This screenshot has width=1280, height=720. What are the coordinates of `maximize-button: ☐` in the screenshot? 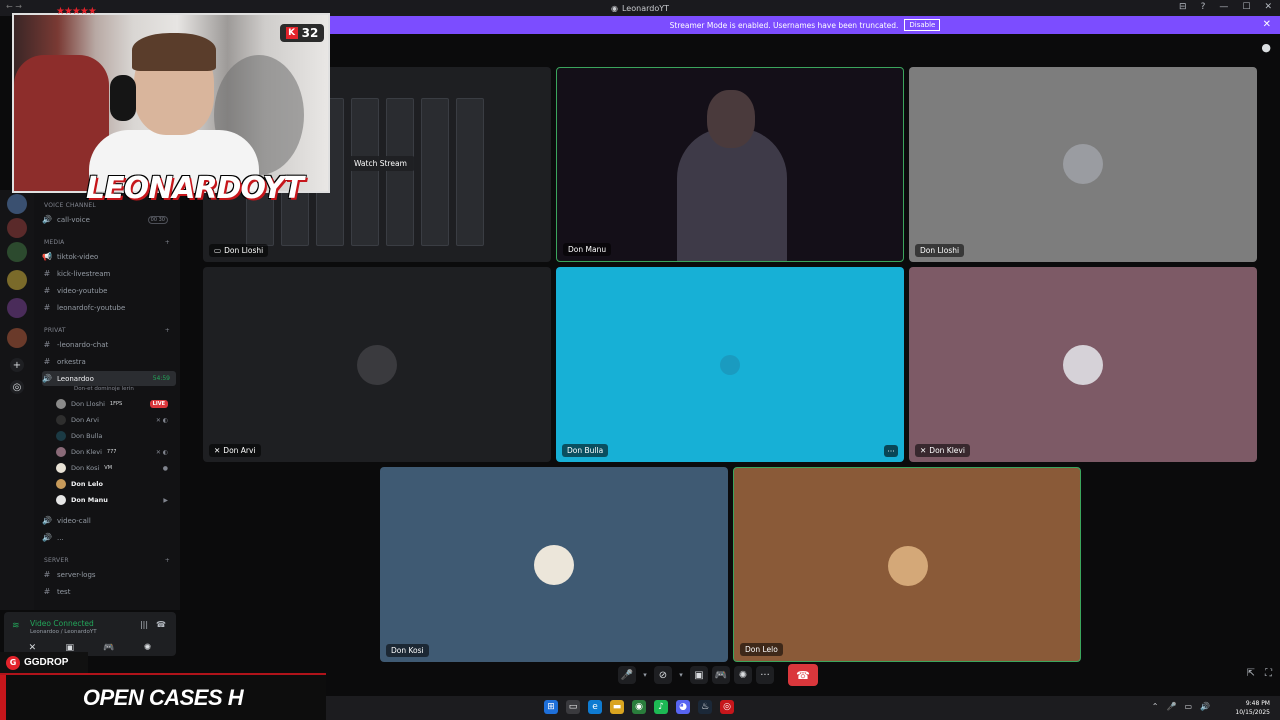 It's located at (1246, 7).